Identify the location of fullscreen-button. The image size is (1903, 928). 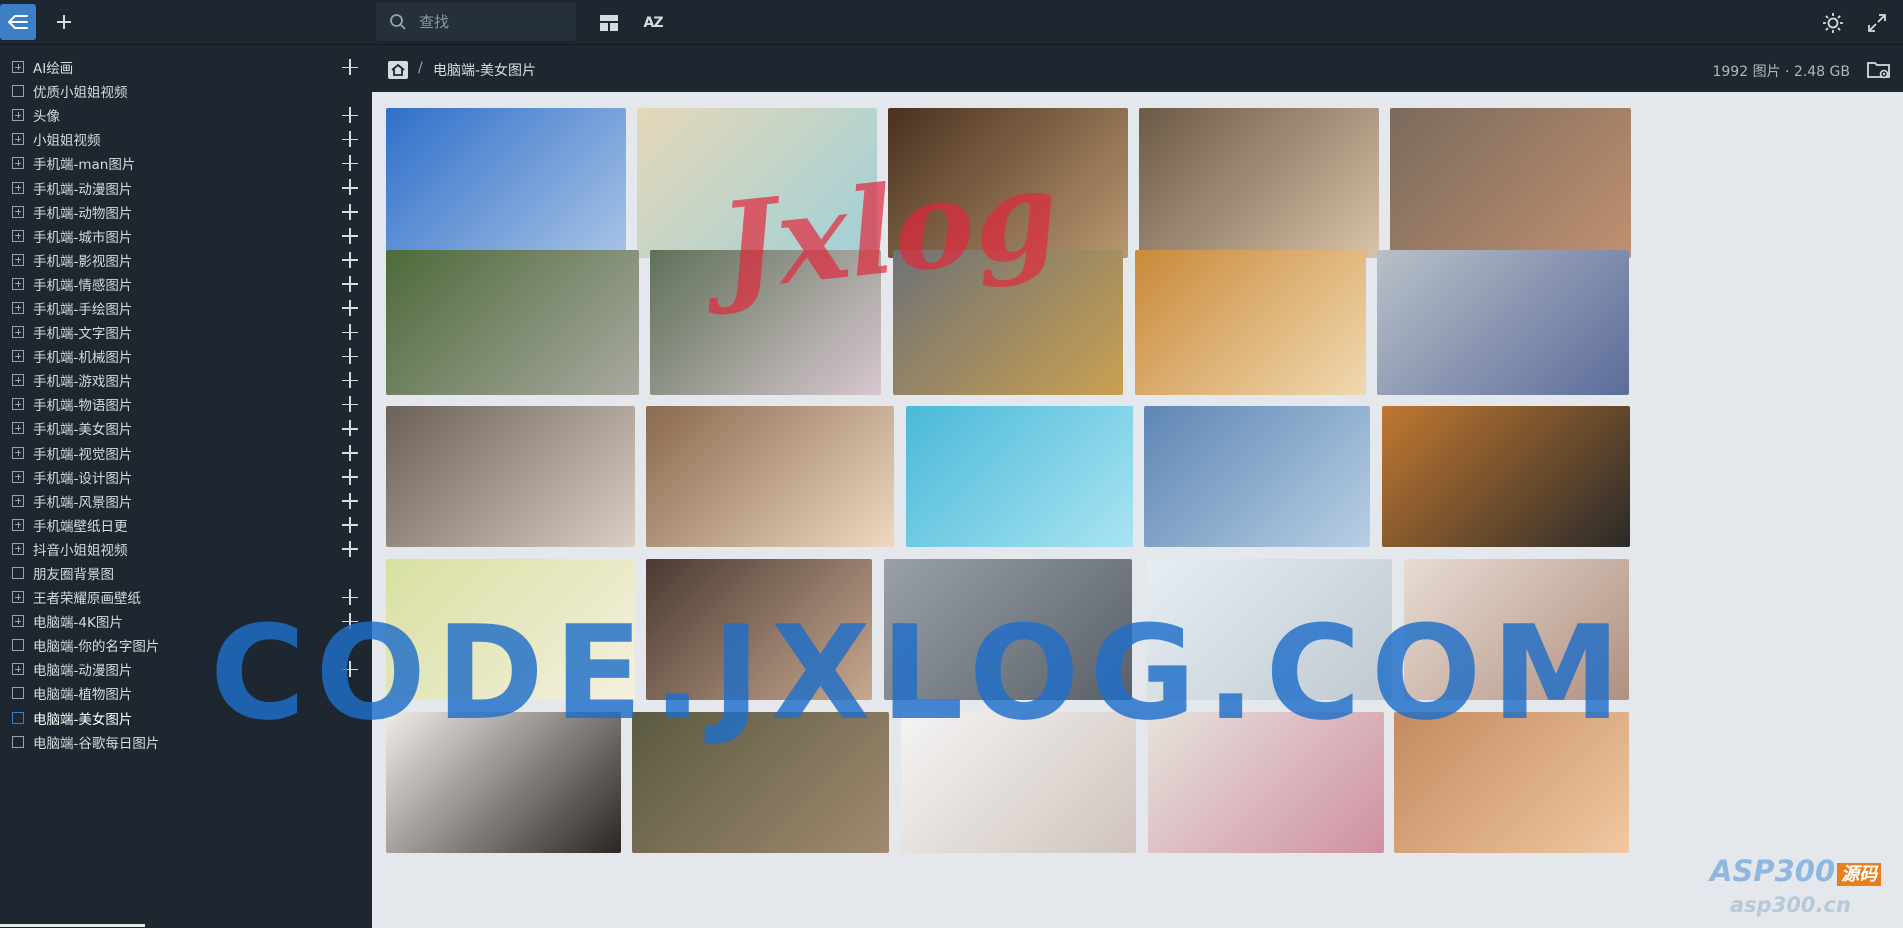
(1877, 23).